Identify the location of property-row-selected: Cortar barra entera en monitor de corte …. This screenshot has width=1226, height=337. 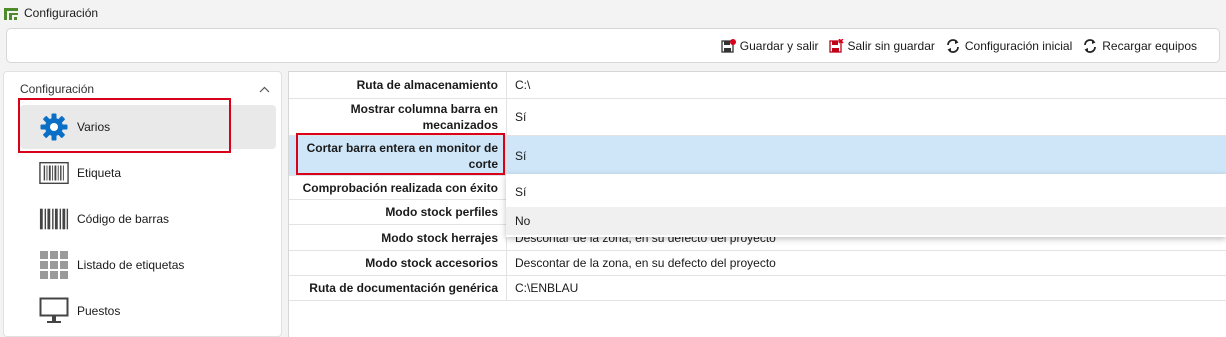
(757, 156).